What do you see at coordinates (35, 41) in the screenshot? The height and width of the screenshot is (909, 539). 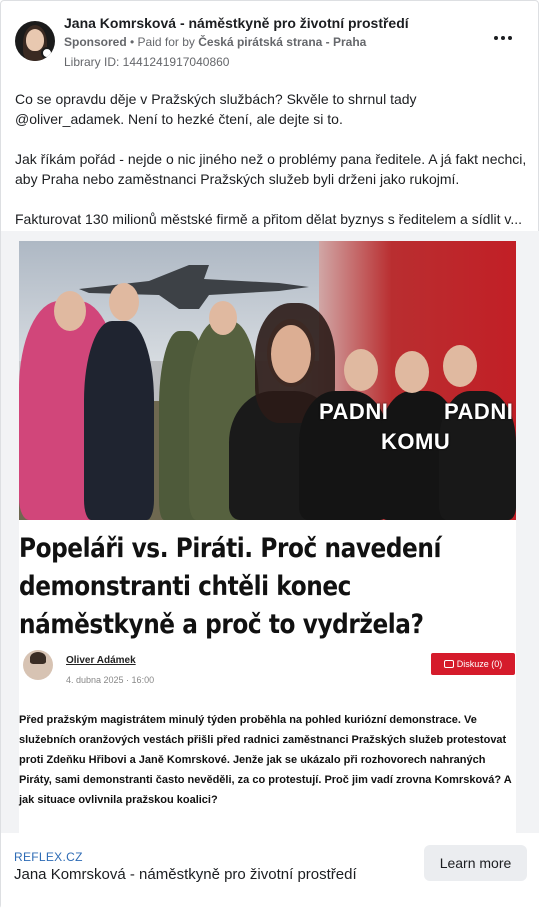 I see `page-avatar` at bounding box center [35, 41].